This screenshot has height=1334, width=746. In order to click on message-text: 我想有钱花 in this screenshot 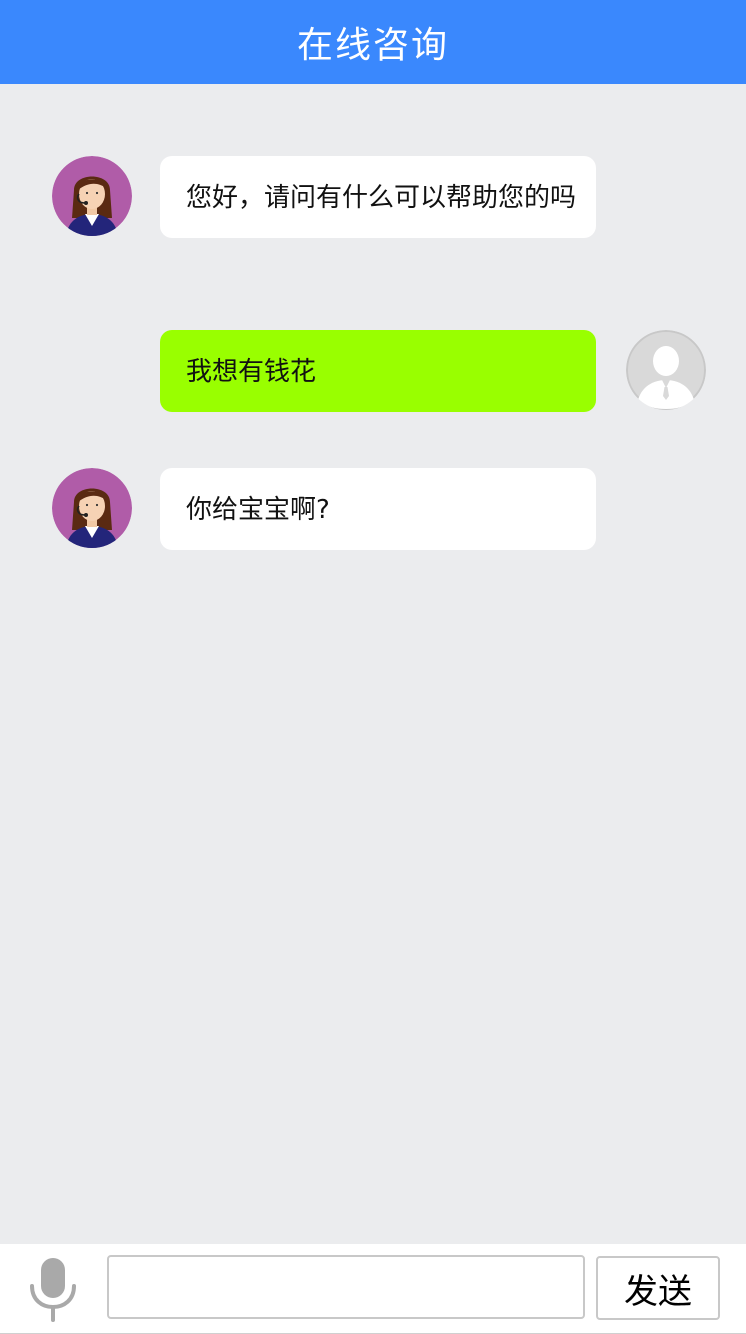, I will do `click(251, 372)`.